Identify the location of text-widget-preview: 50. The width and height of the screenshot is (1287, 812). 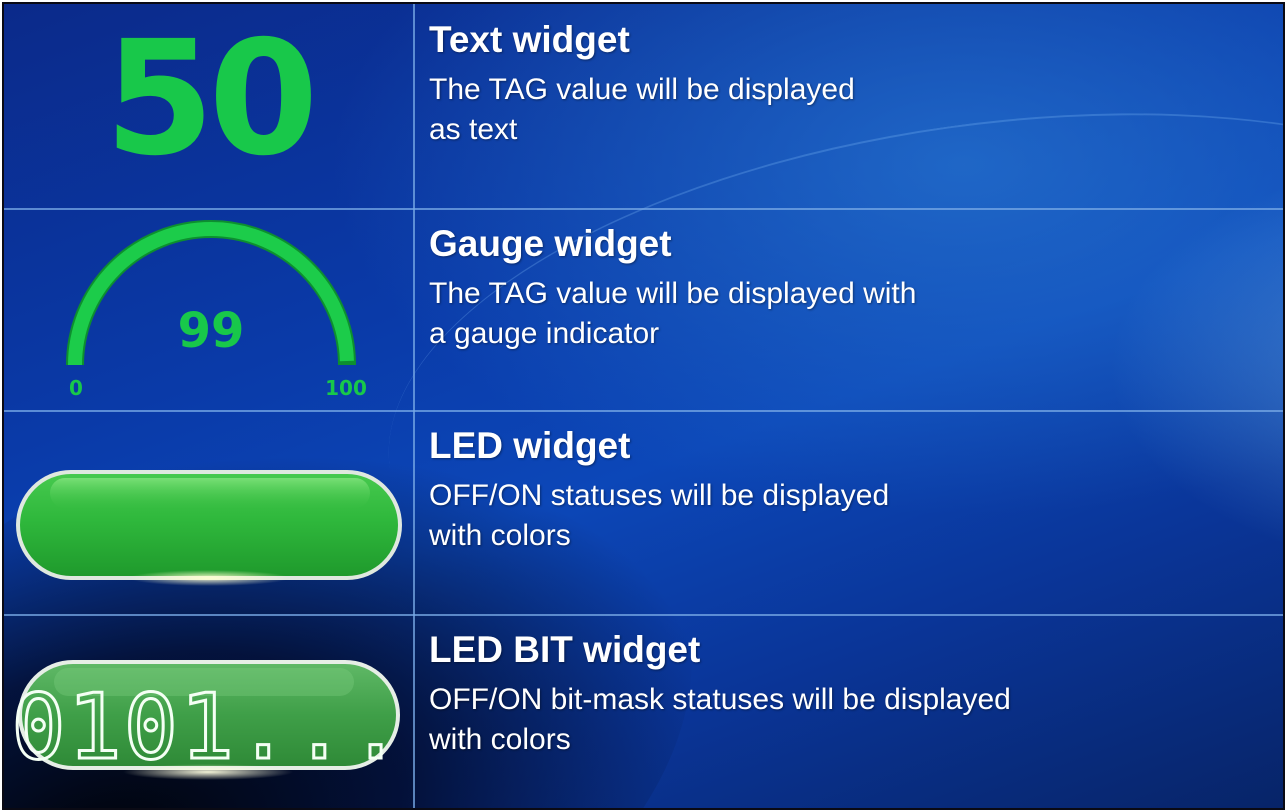
(208, 106).